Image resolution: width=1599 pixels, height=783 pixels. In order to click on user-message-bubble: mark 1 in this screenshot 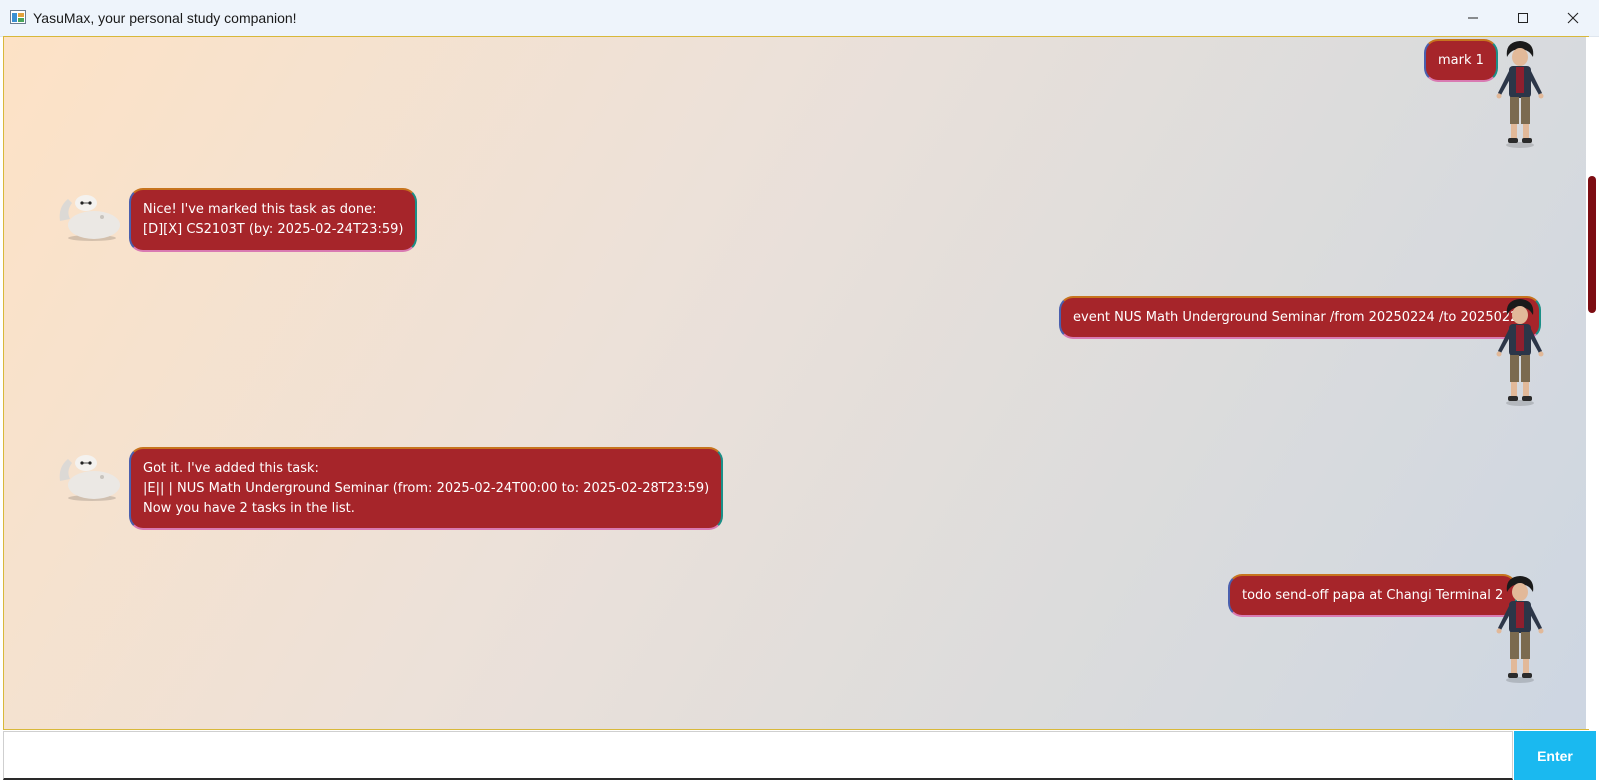, I will do `click(1461, 60)`.